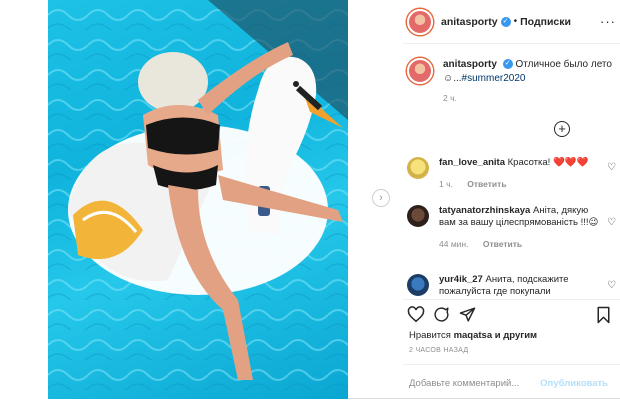 This screenshot has height=401, width=620. Describe the element at coordinates (516, 335) in the screenshot. I see `likes-suffix: и другим` at that location.